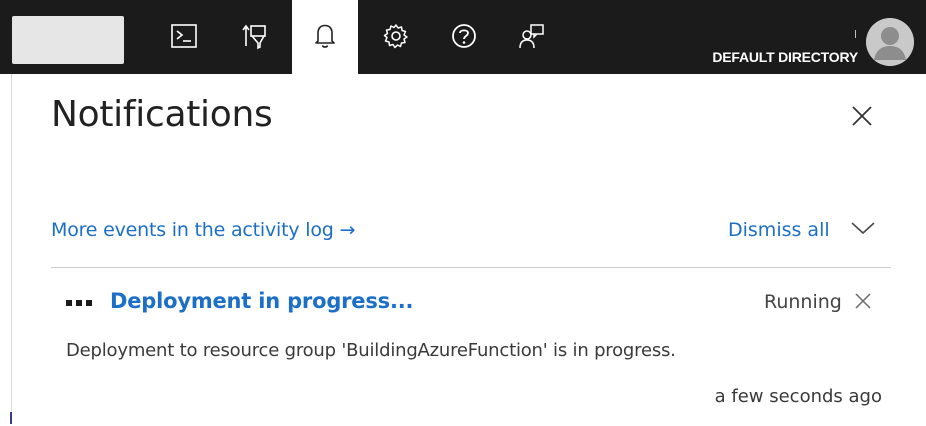 This screenshot has width=926, height=426. I want to click on divider, so click(471, 267).